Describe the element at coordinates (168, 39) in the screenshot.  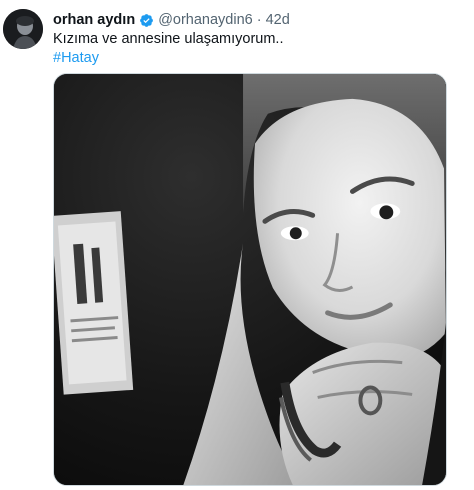
I see `tweet-text: Kızıma ve annesine ulaşamıyorum..` at that location.